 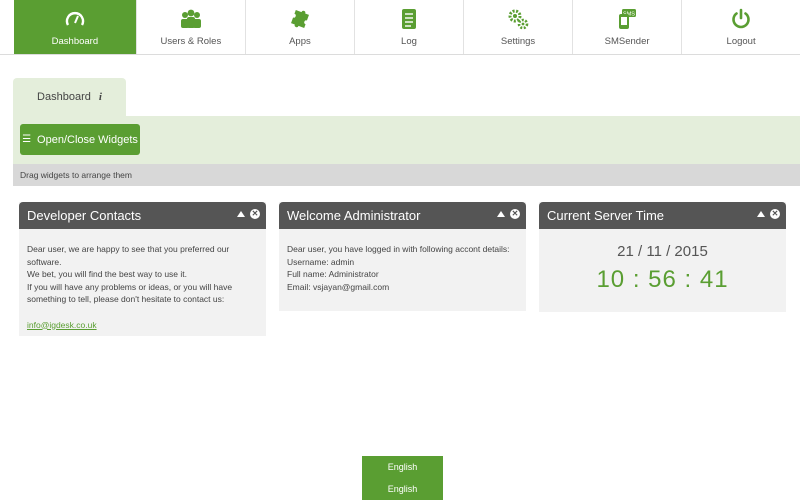 I want to click on widget-title: Developer Contacts, so click(x=84, y=215).